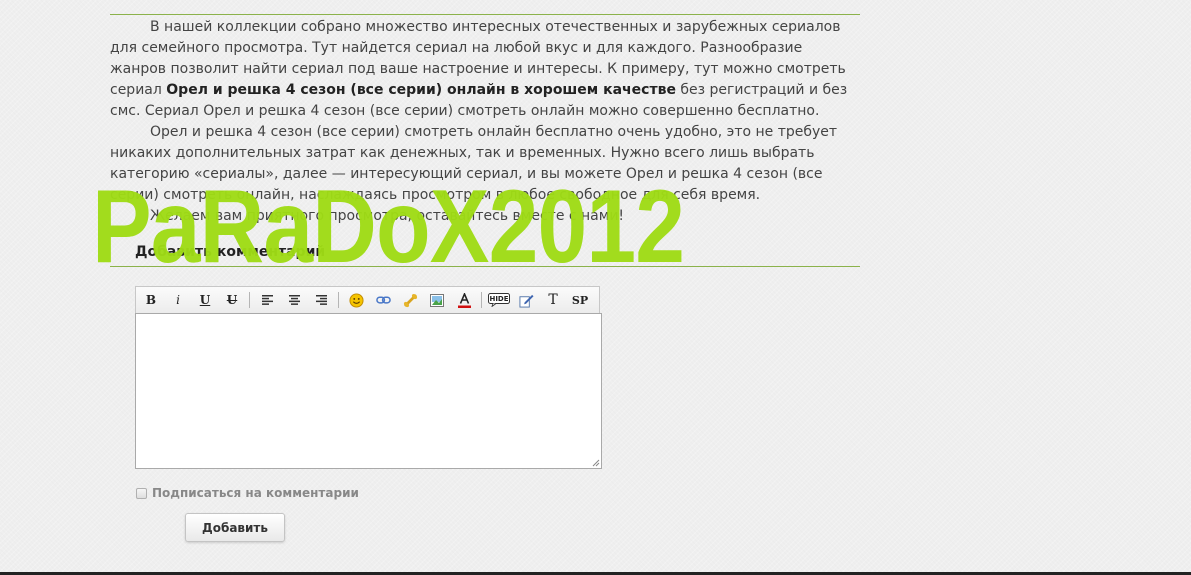 The height and width of the screenshot is (575, 1191). Describe the element at coordinates (580, 300) in the screenshot. I see `spoiler-icon: SP` at that location.